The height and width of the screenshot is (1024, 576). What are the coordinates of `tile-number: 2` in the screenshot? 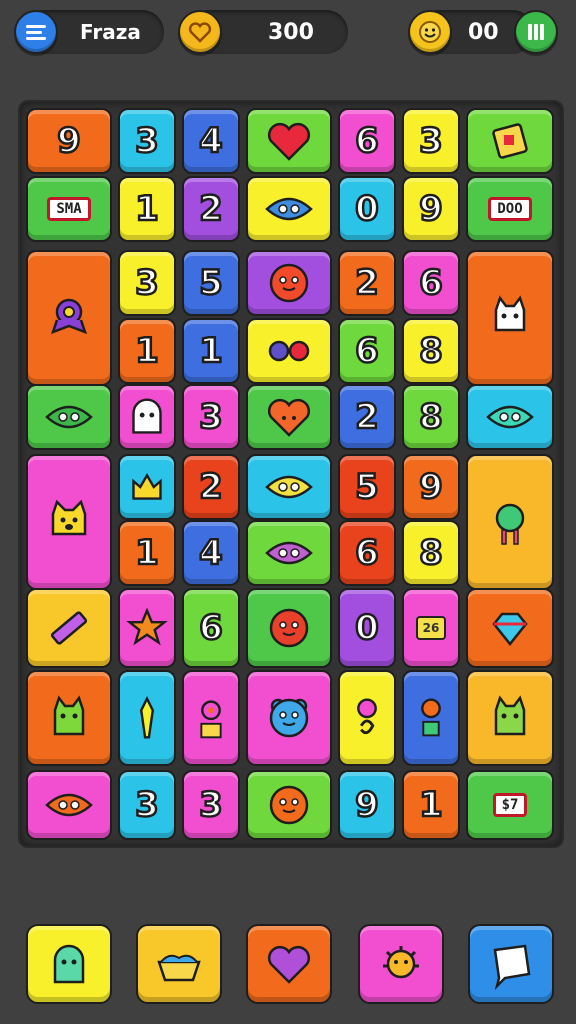 It's located at (367, 283).